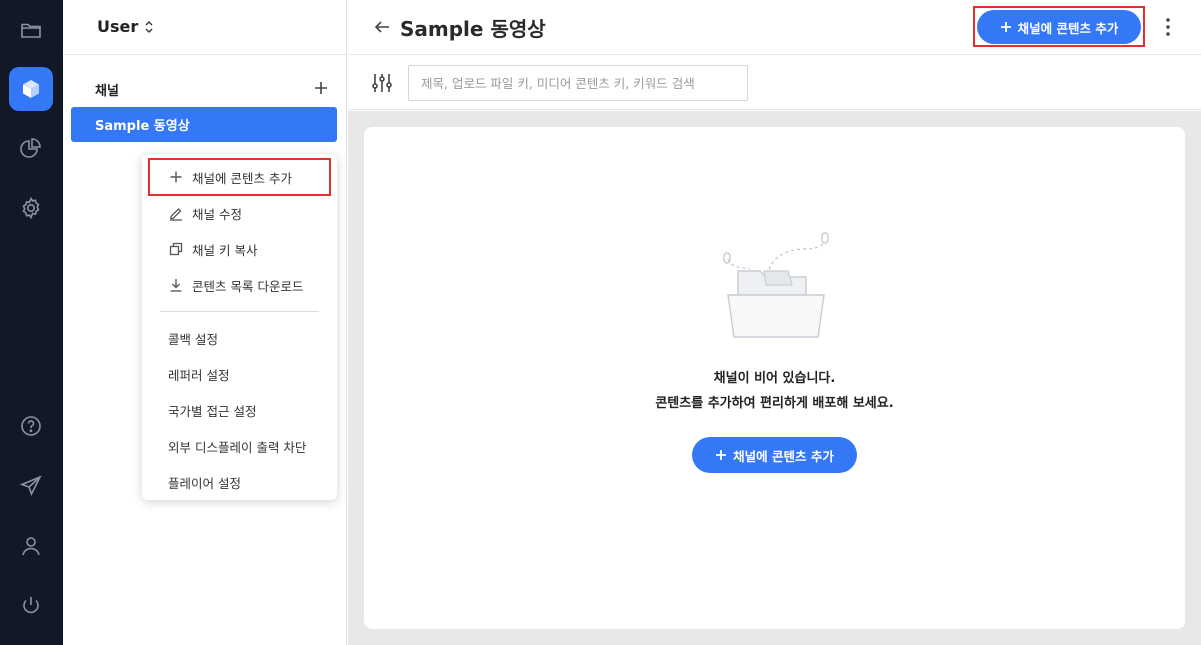  Describe the element at coordinates (578, 83) in the screenshot. I see `search-input` at that location.